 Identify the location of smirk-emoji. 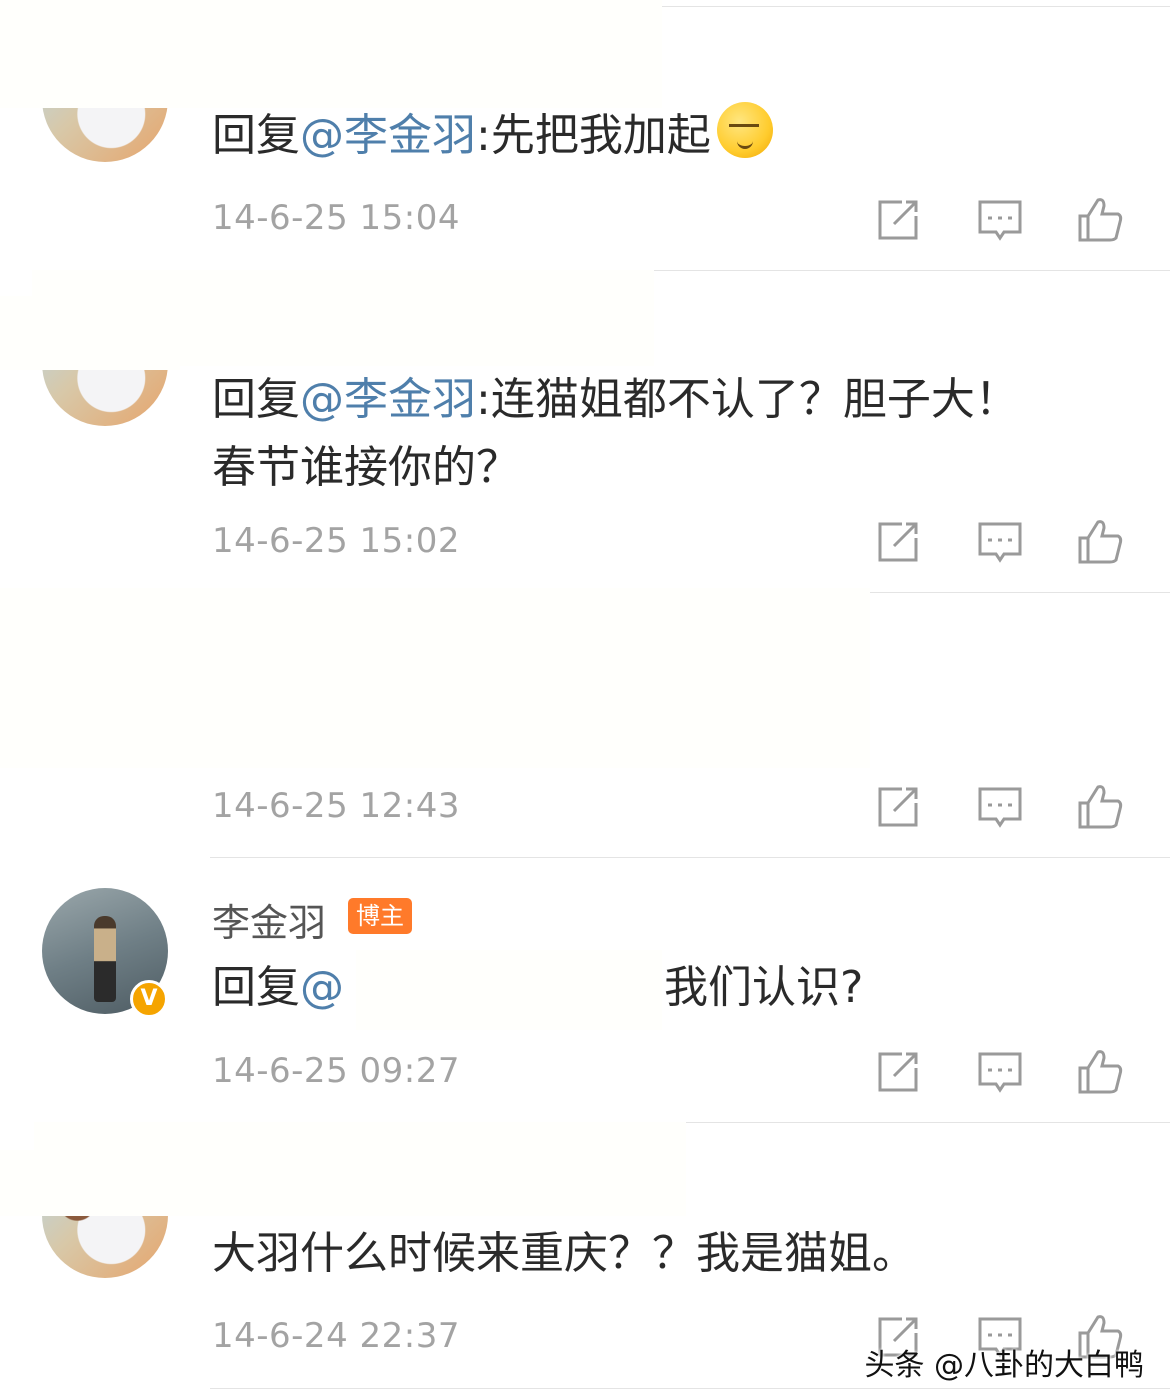
(744, 130).